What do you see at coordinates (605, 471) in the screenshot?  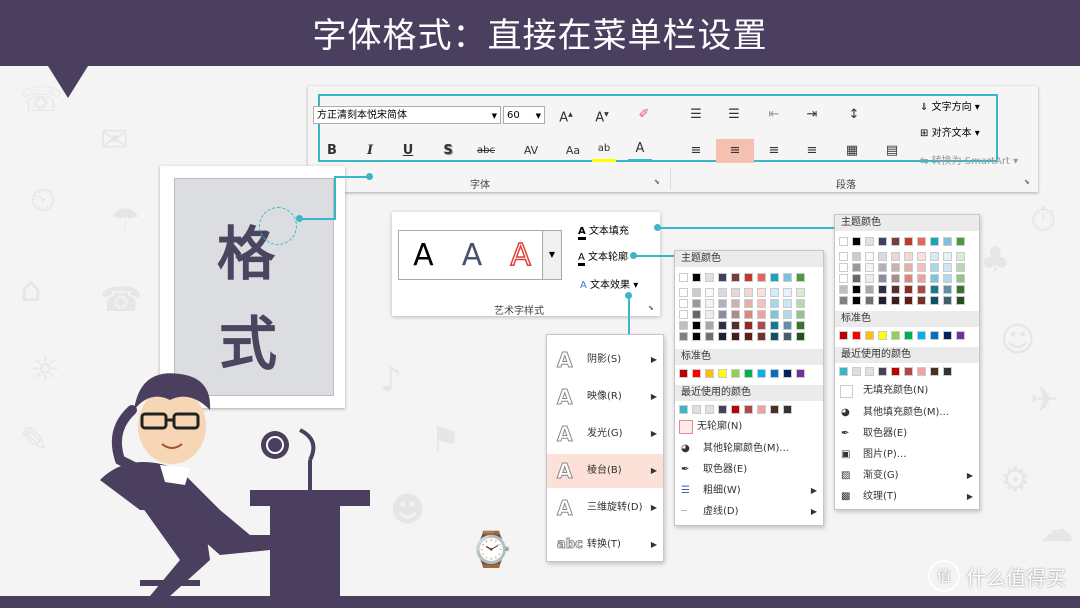 I see `effects-item: A 棱台(B) ▶` at bounding box center [605, 471].